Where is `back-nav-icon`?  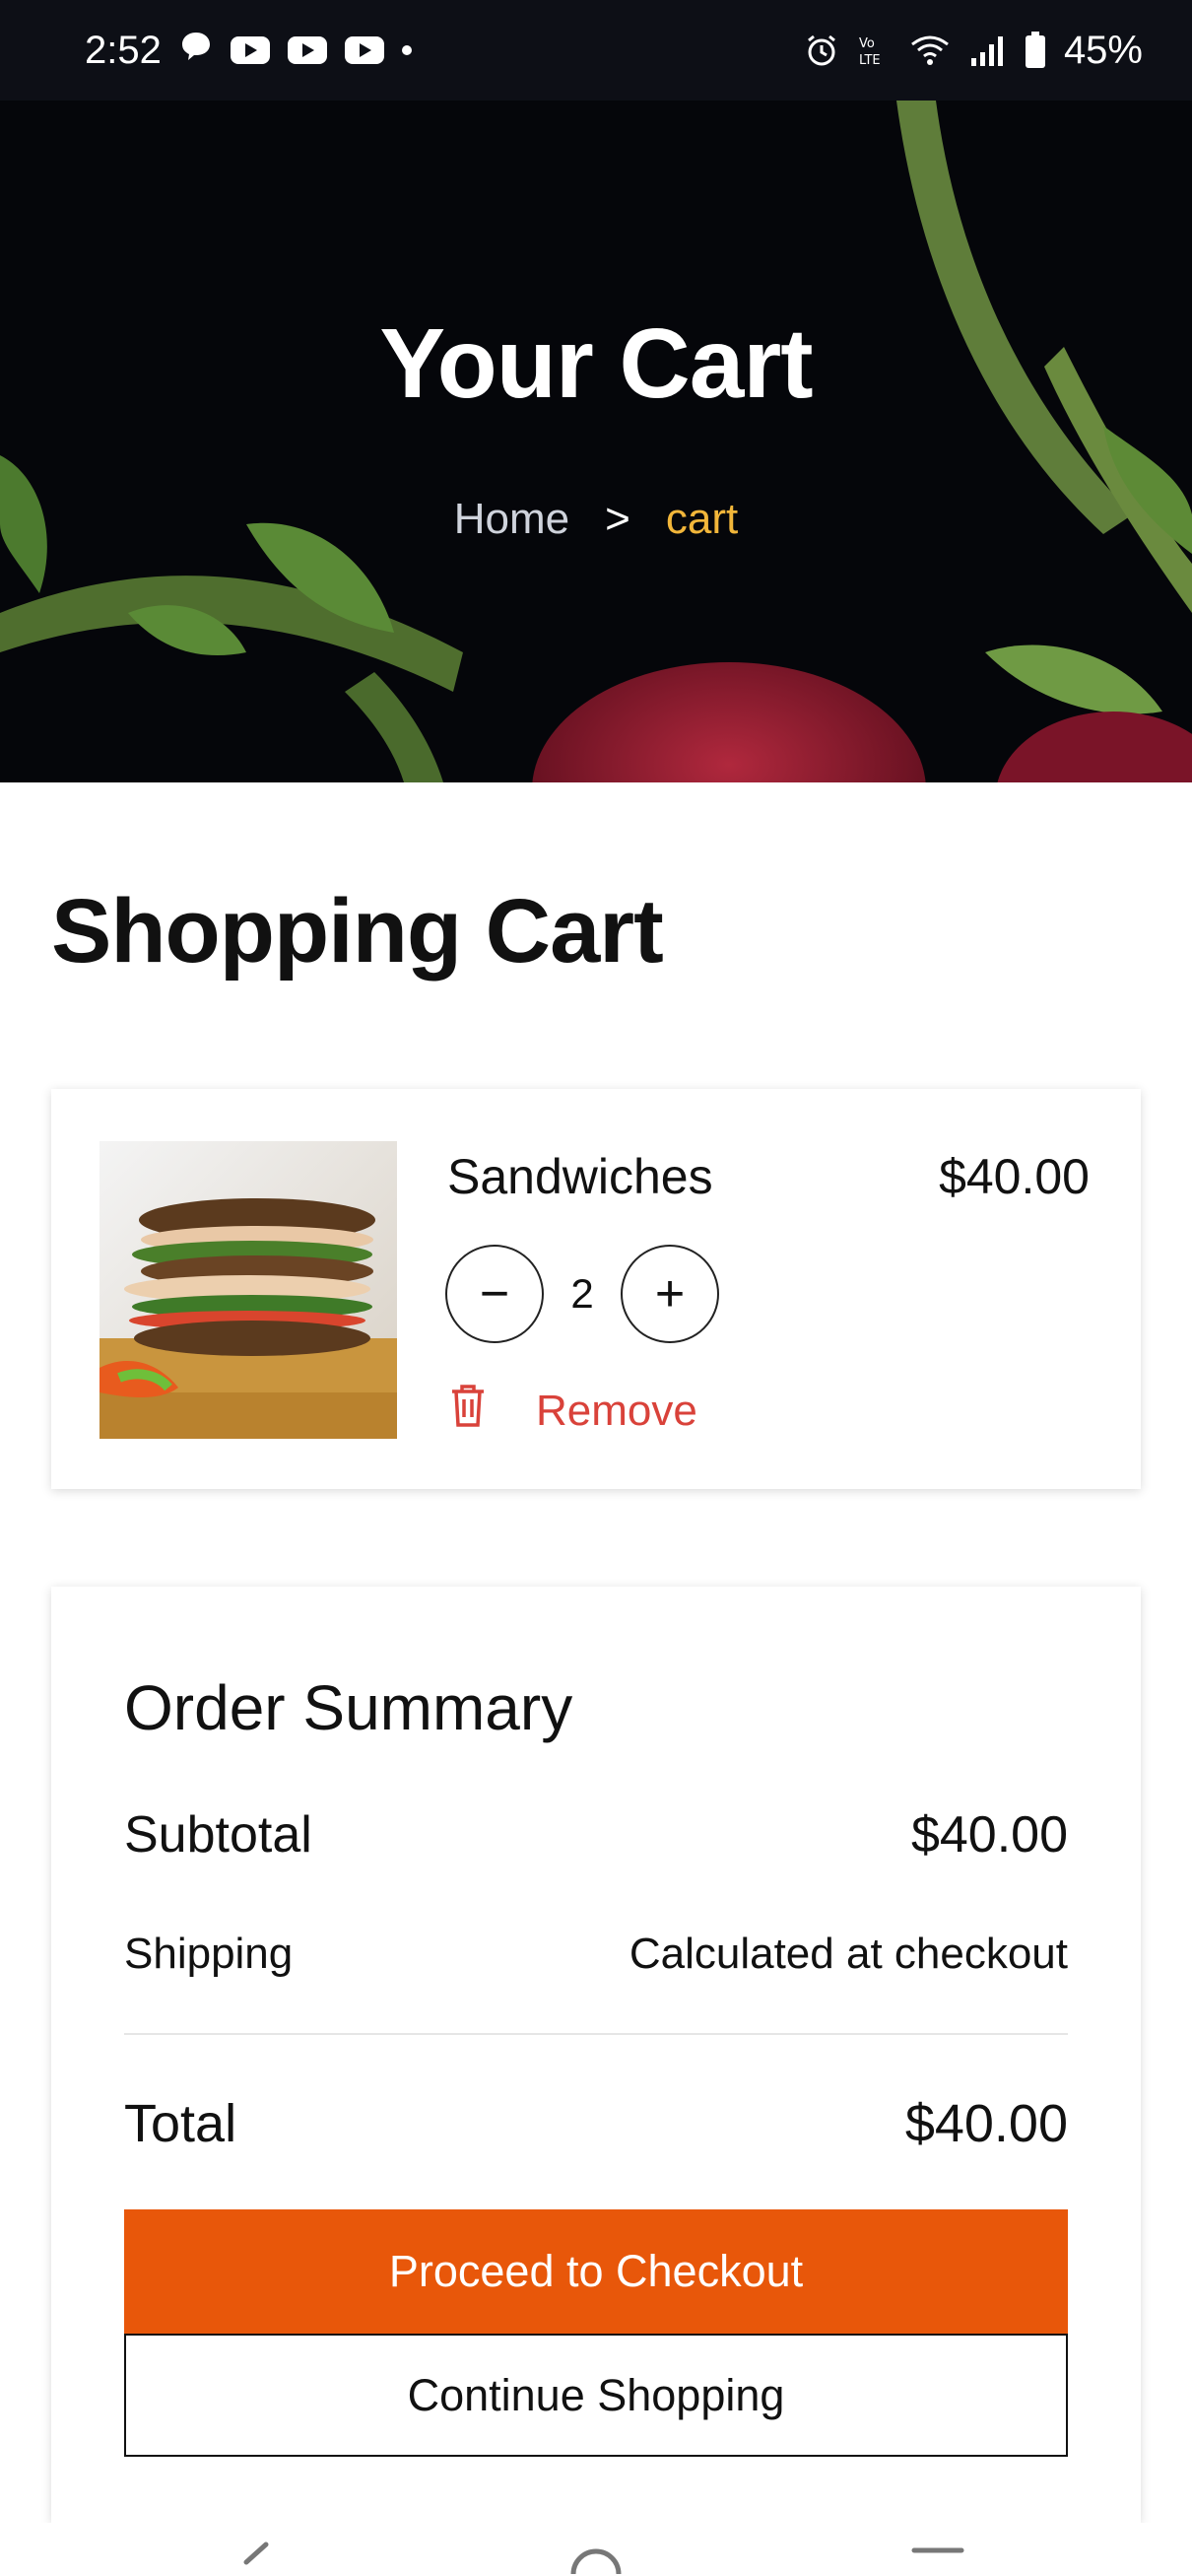
back-nav-icon is located at coordinates (252, 2558).